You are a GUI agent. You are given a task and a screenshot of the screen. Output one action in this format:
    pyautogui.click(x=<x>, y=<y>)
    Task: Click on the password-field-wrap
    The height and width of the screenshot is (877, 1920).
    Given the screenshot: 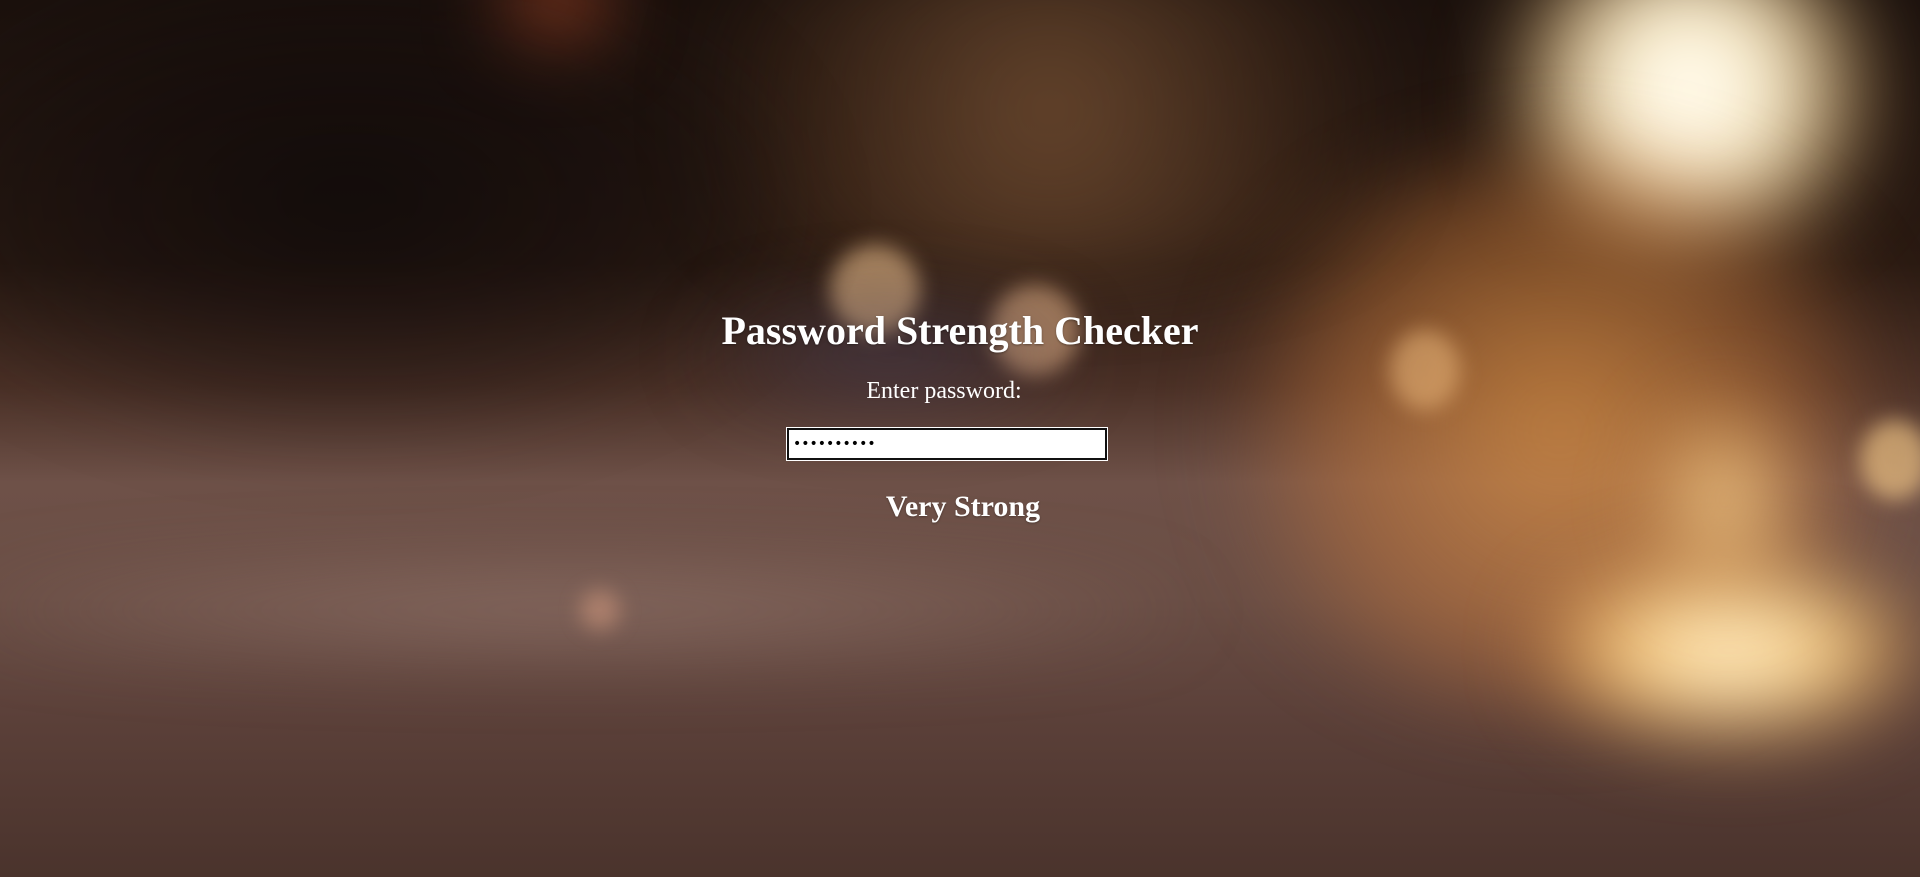 What is the action you would take?
    pyautogui.click(x=960, y=444)
    